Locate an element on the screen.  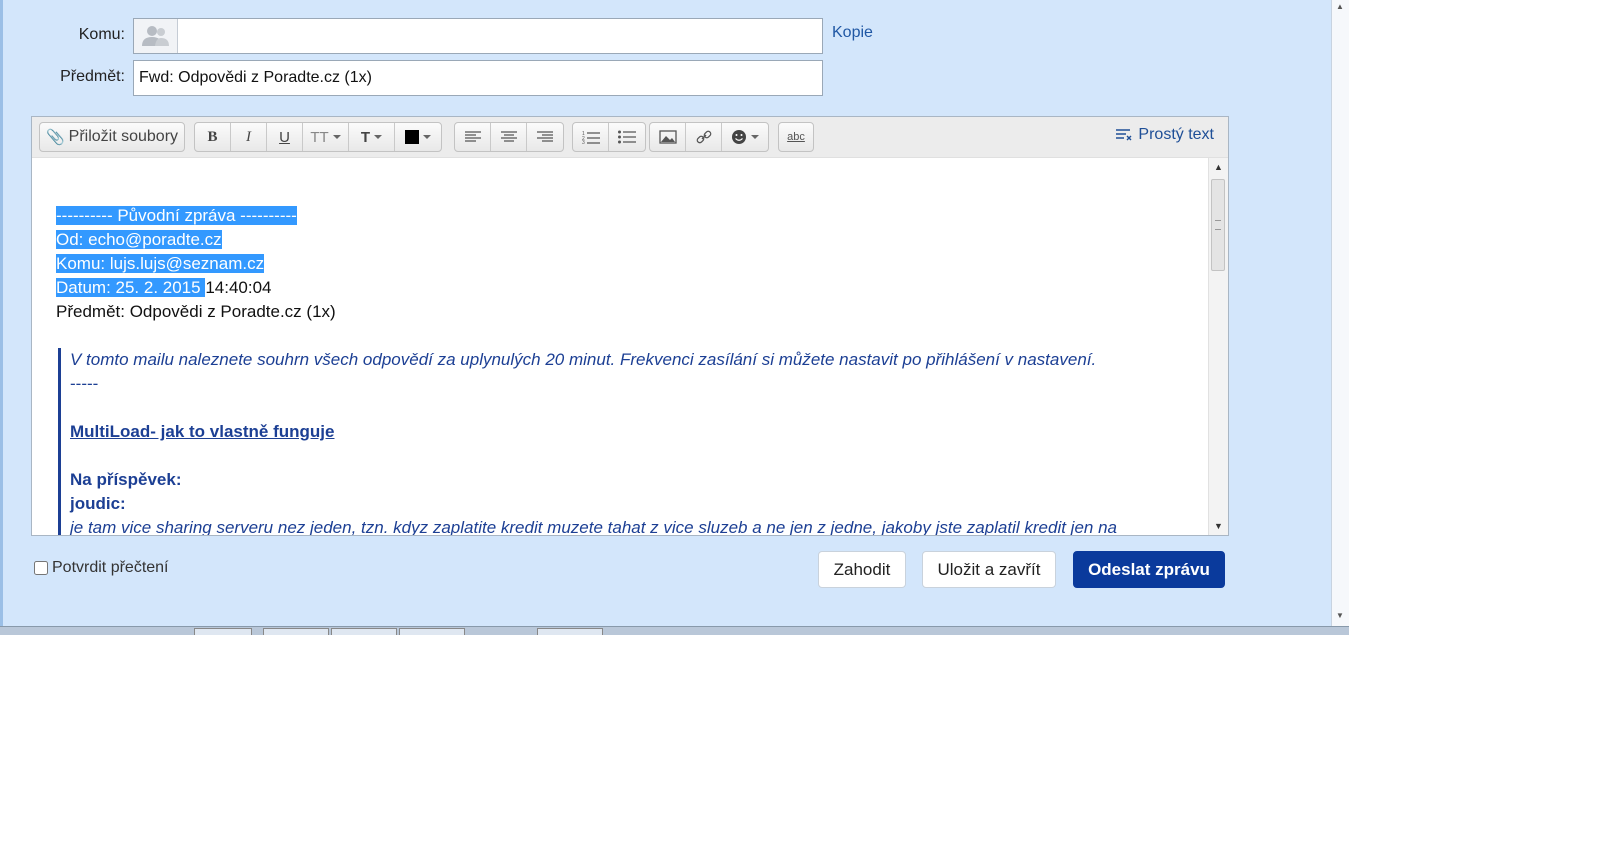
list-group: 123 is located at coordinates (609, 137).